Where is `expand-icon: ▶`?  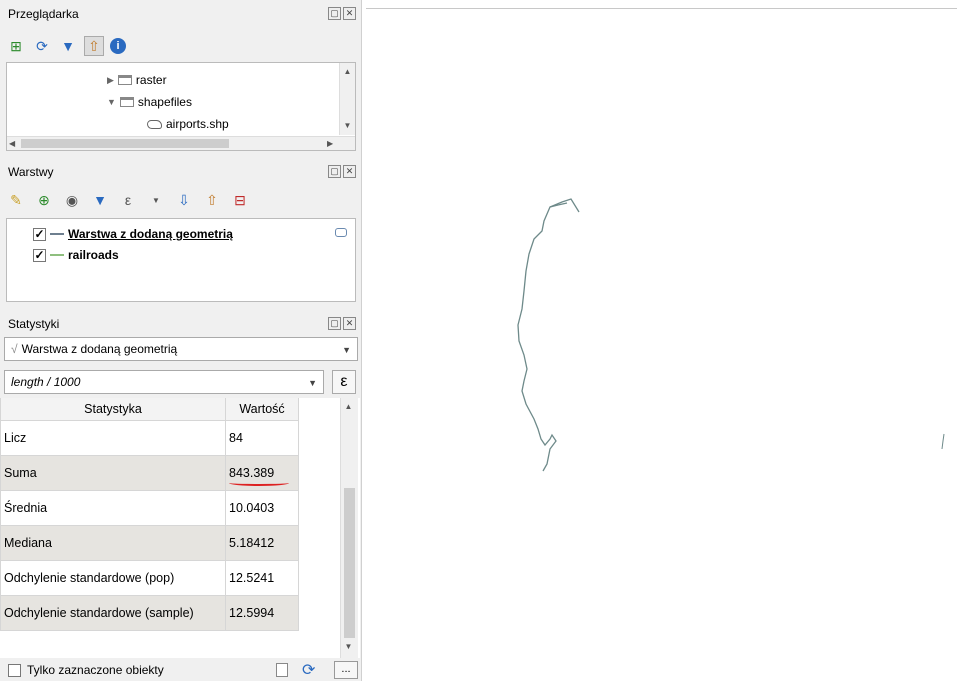 expand-icon: ▶ is located at coordinates (110, 80).